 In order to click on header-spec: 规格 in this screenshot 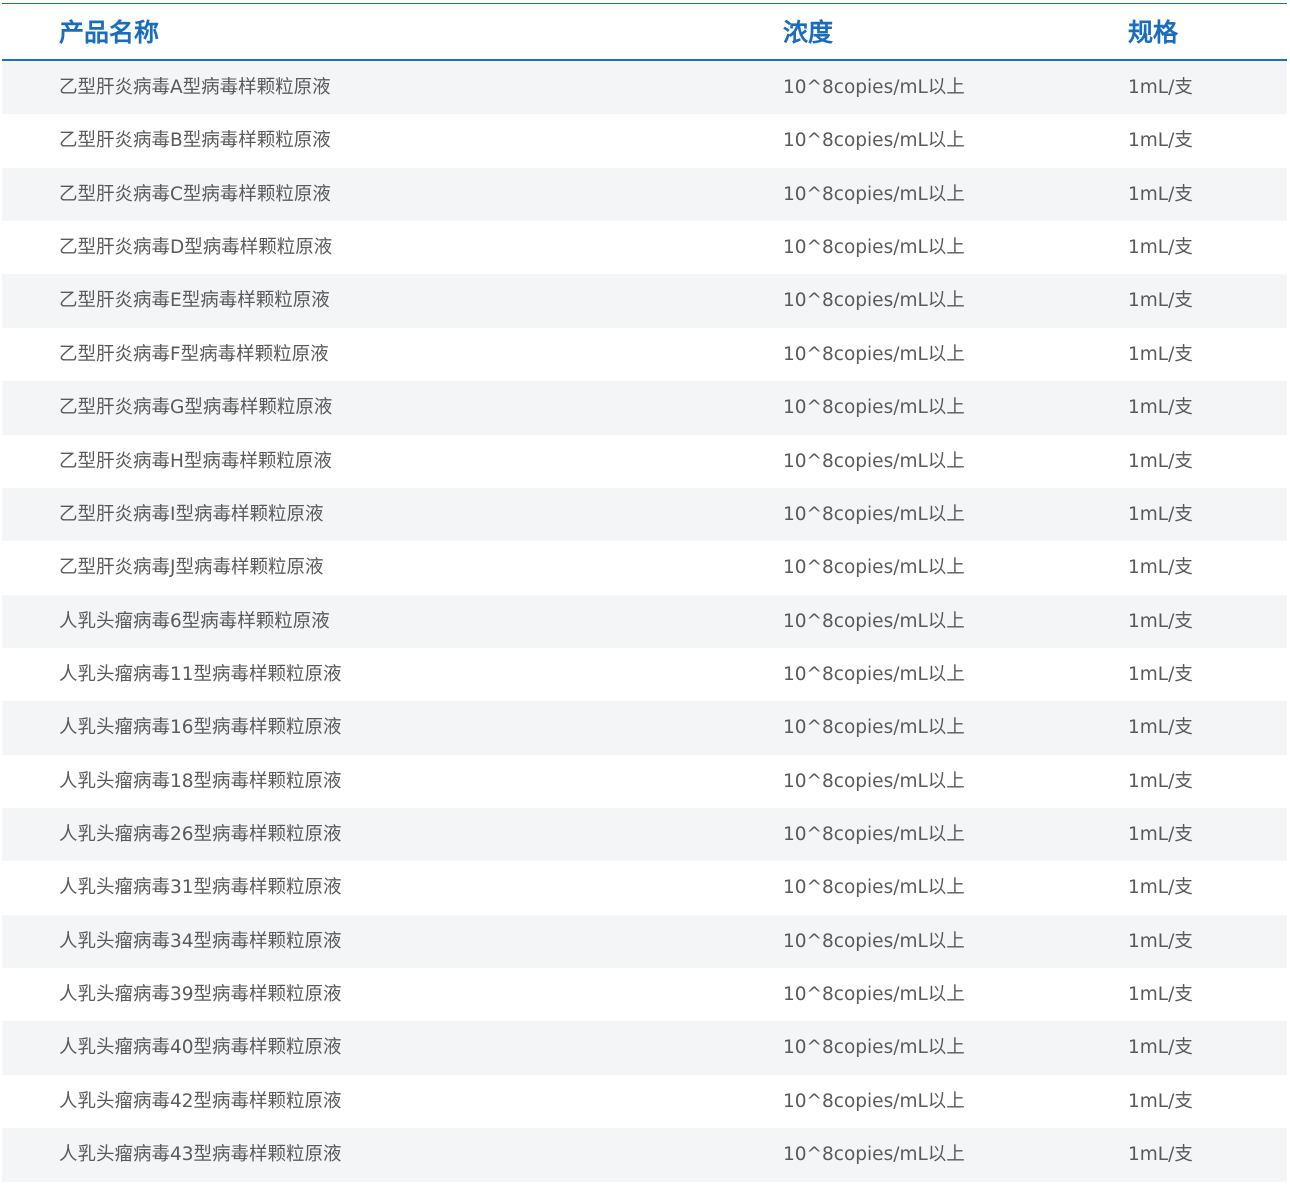, I will do `click(1153, 32)`.